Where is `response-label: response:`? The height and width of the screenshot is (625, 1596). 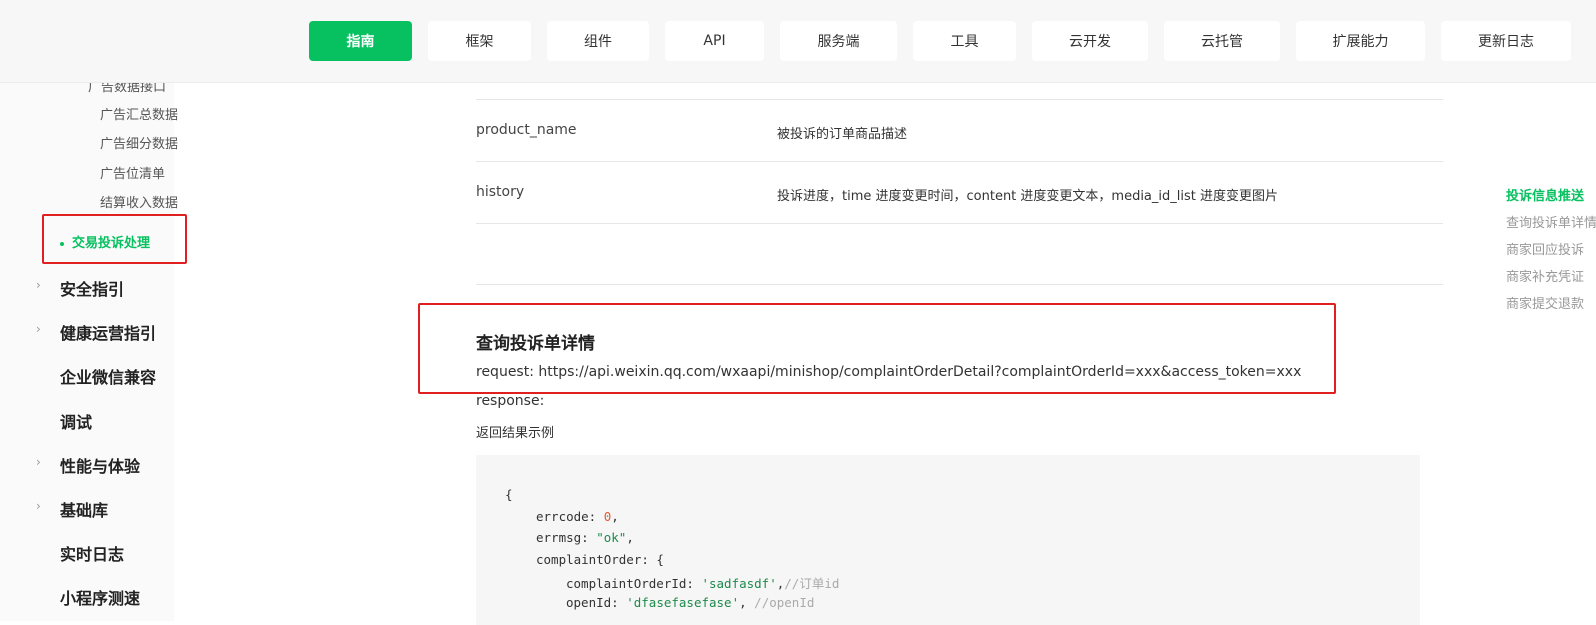 response-label: response: is located at coordinates (510, 401).